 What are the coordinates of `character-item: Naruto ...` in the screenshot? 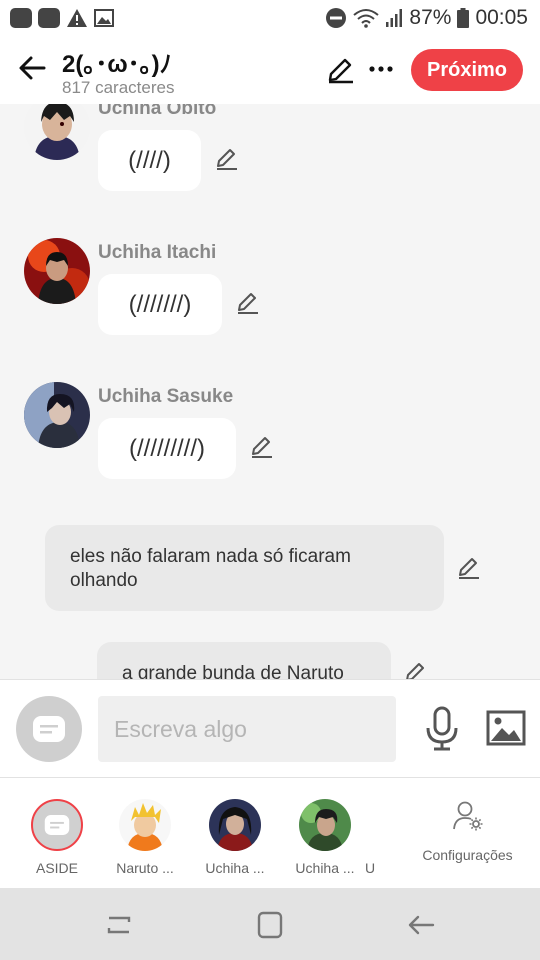 It's located at (144, 833).